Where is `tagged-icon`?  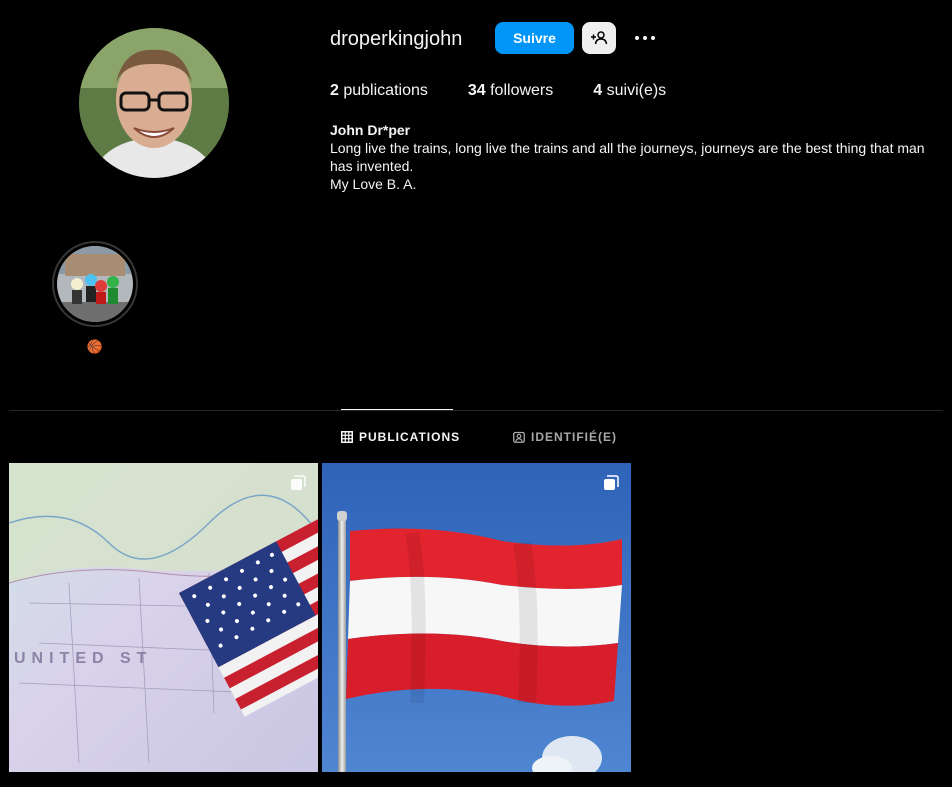 tagged-icon is located at coordinates (519, 437).